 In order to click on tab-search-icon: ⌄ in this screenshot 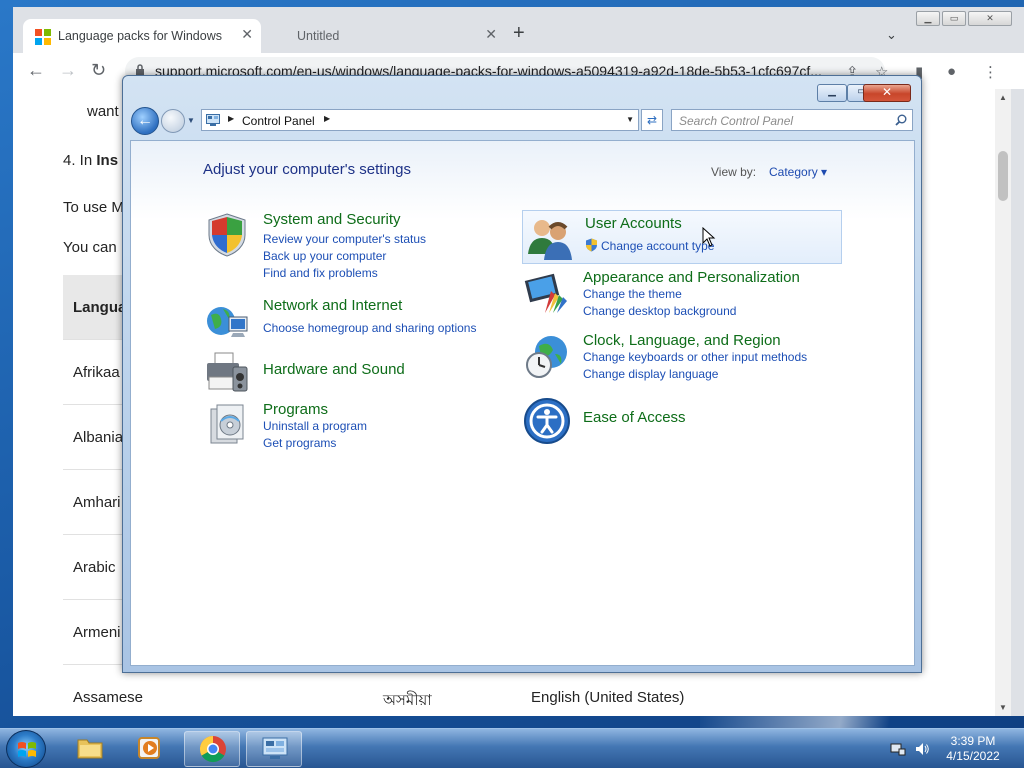, I will do `click(891, 35)`.